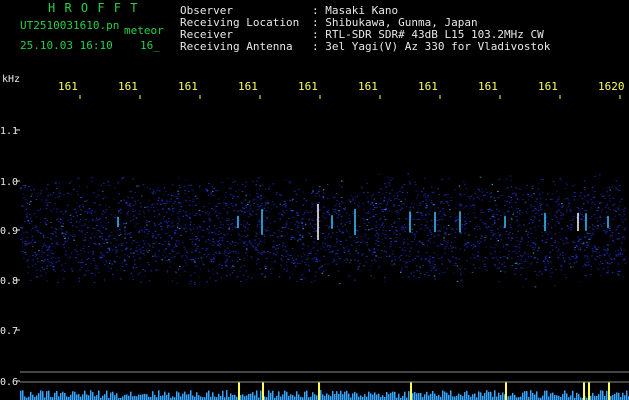 The height and width of the screenshot is (400, 629). What do you see at coordinates (589, 391) in the screenshot?
I see `baseline-peak` at bounding box center [589, 391].